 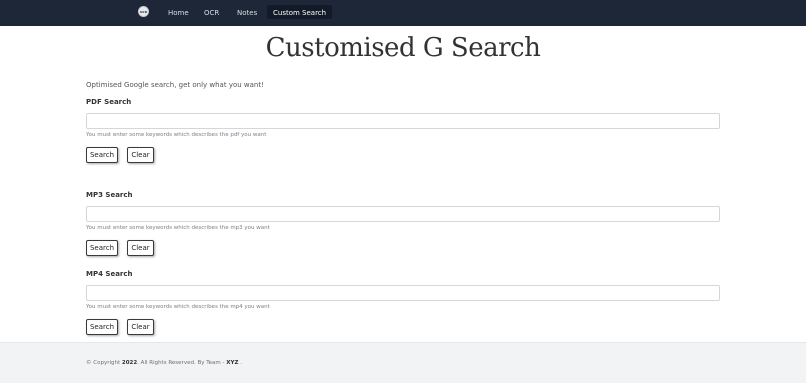 I want to click on copyright-suffix: ., so click(x=240, y=363).